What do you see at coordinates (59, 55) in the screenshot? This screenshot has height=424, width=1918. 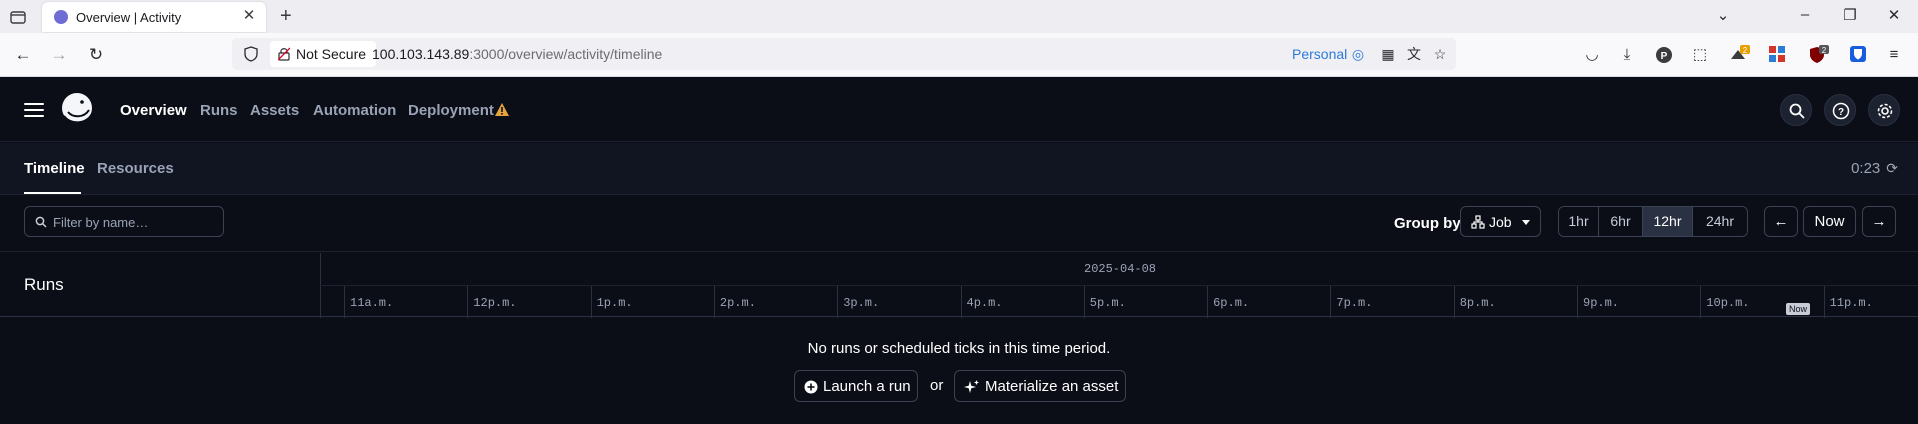 I see `forward-icon: →` at bounding box center [59, 55].